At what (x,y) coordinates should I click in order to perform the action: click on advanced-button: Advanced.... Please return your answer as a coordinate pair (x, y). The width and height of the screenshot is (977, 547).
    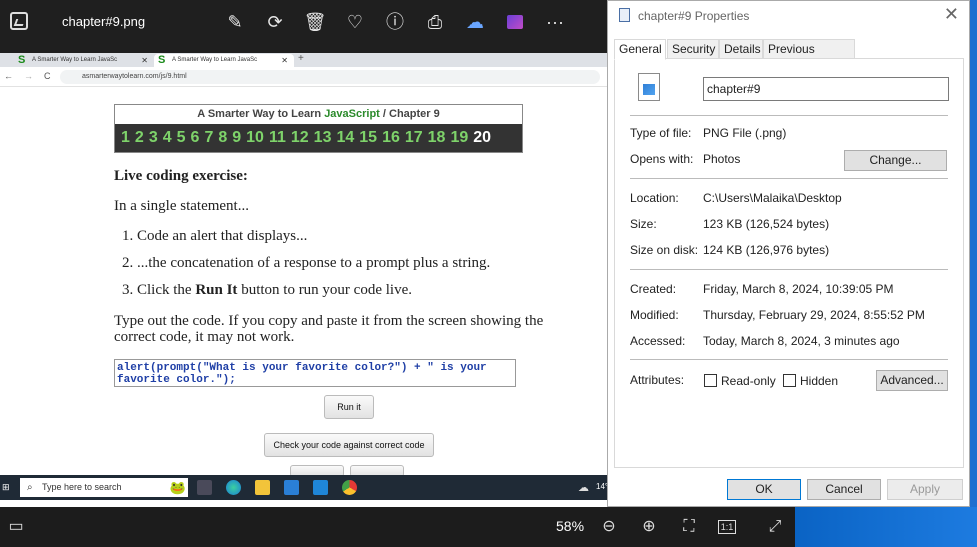
    Looking at the image, I should click on (912, 380).